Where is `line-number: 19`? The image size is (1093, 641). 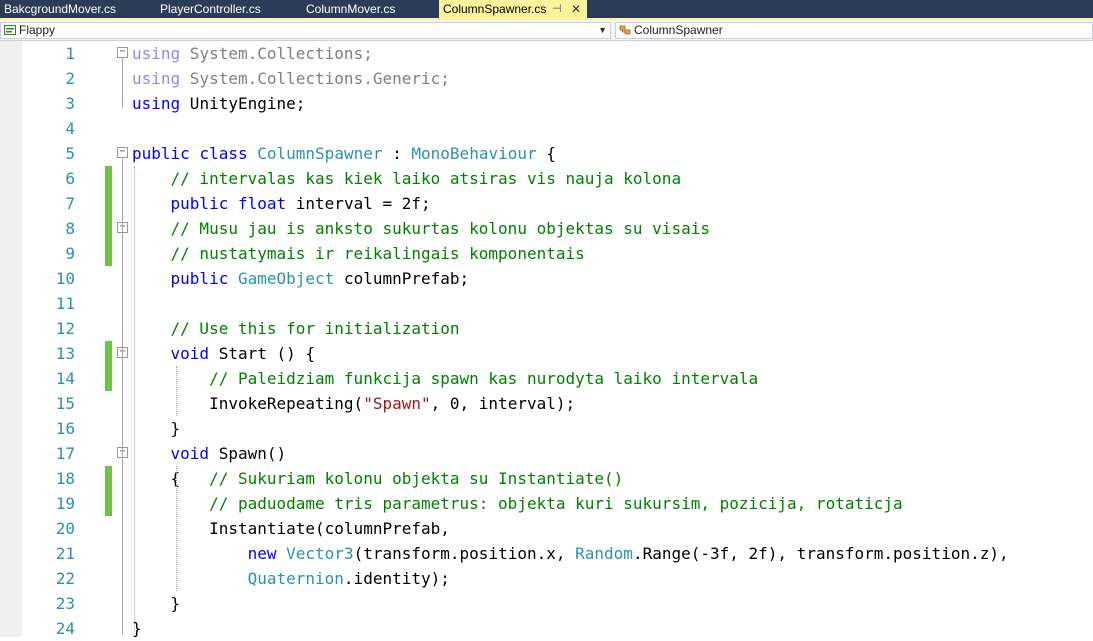 line-number: 19 is located at coordinates (65, 503).